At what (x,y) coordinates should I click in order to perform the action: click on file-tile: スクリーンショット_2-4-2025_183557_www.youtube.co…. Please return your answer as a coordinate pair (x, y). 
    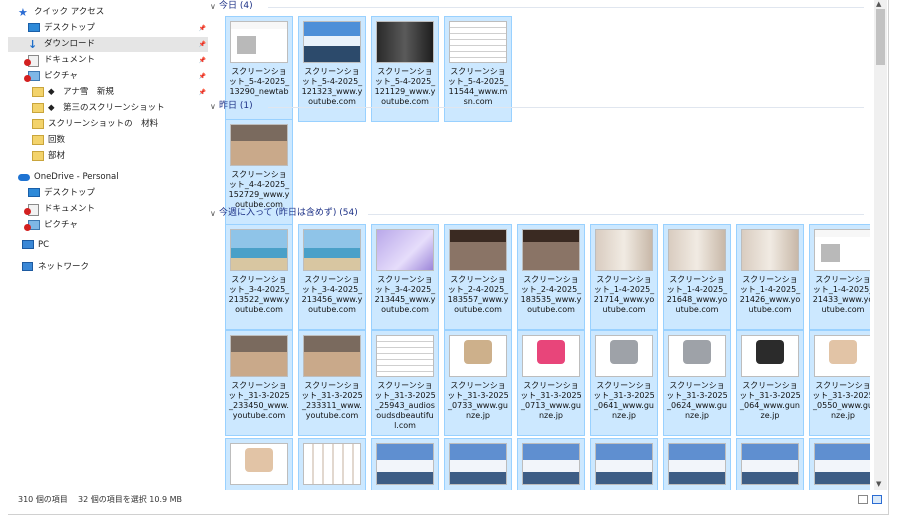
    Looking at the image, I should click on (478, 277).